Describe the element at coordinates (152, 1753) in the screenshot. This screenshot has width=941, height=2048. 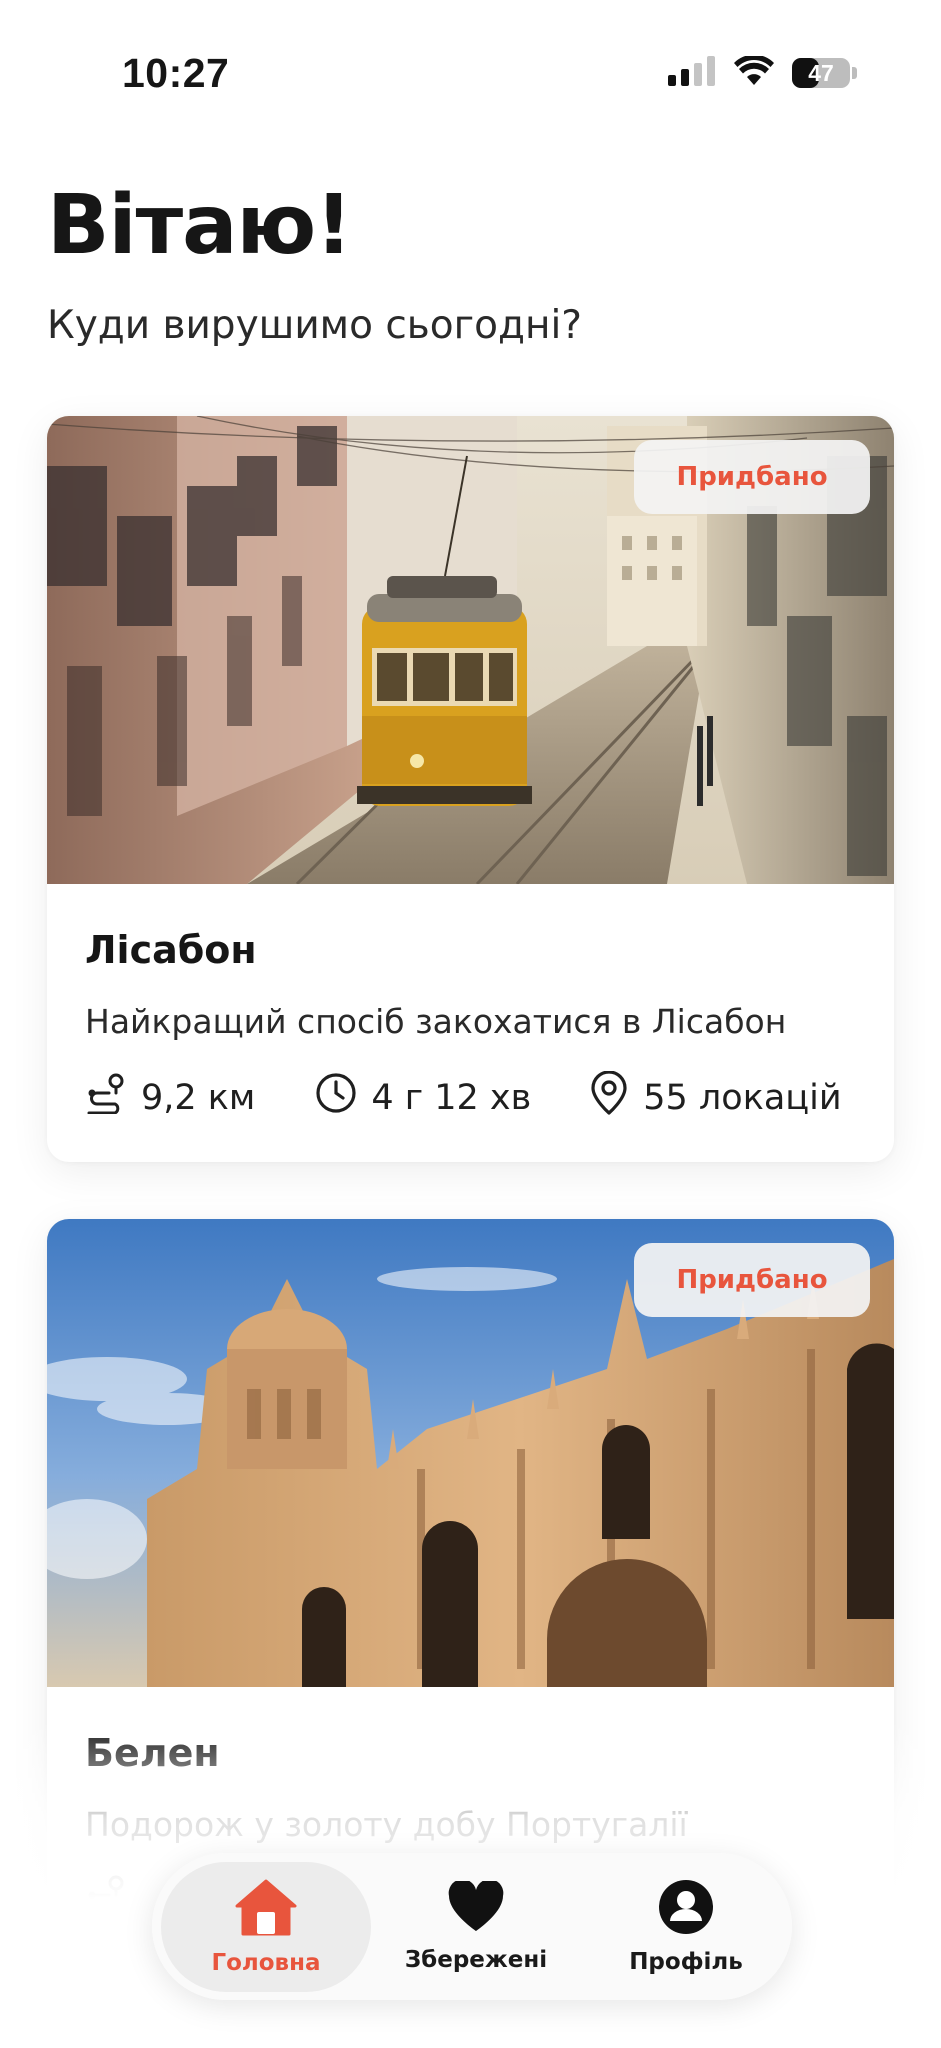
I see `tour-title: Белен` at that location.